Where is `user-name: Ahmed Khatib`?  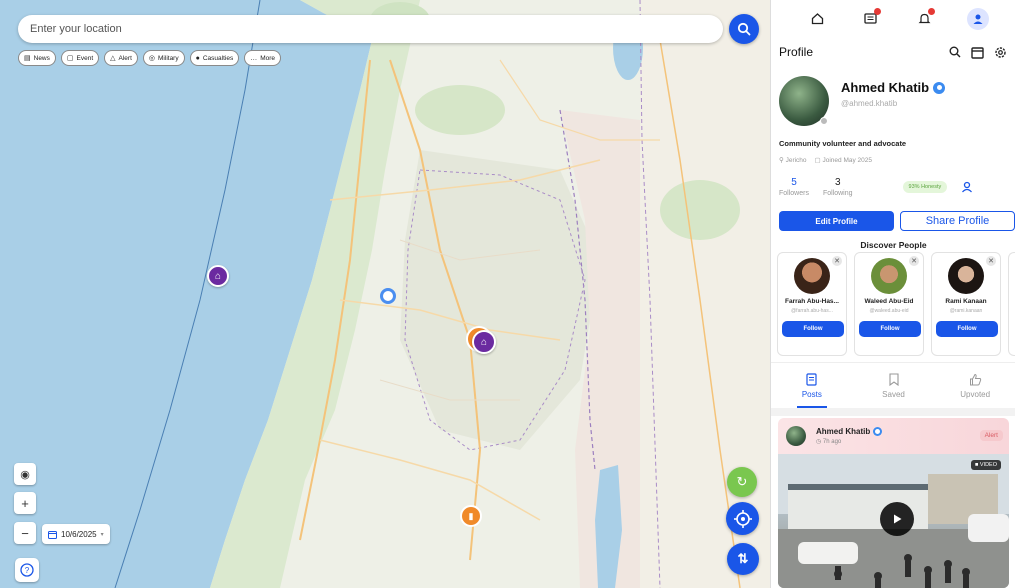
user-name: Ahmed Khatib is located at coordinates (885, 87).